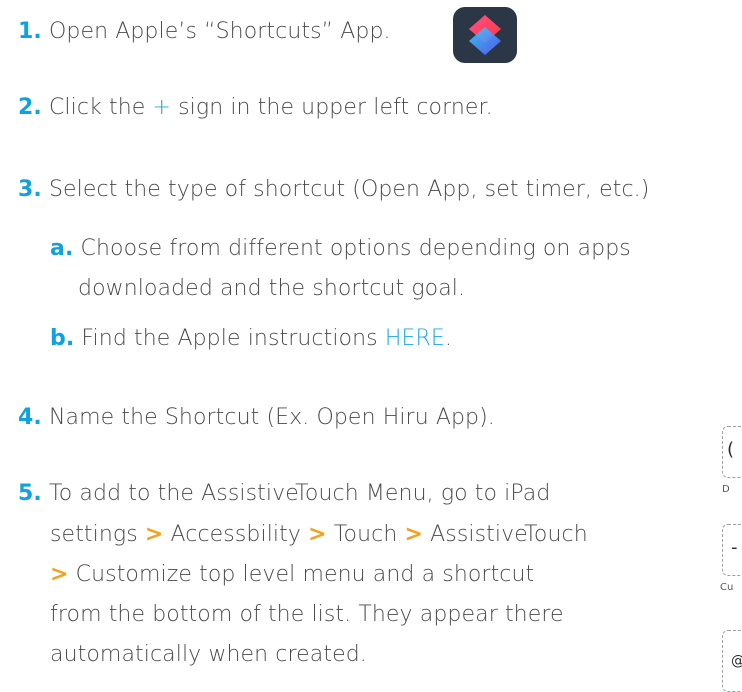 The height and width of the screenshot is (692, 742). What do you see at coordinates (62, 338) in the screenshot?
I see `substep-letter: b.` at bounding box center [62, 338].